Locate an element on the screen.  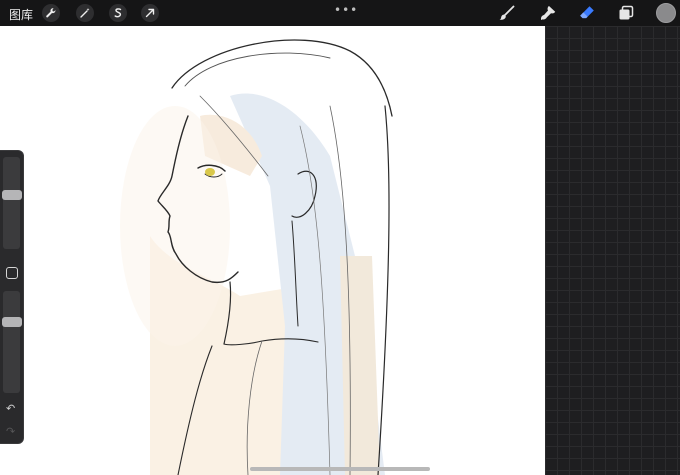
layers-button is located at coordinates (626, 13).